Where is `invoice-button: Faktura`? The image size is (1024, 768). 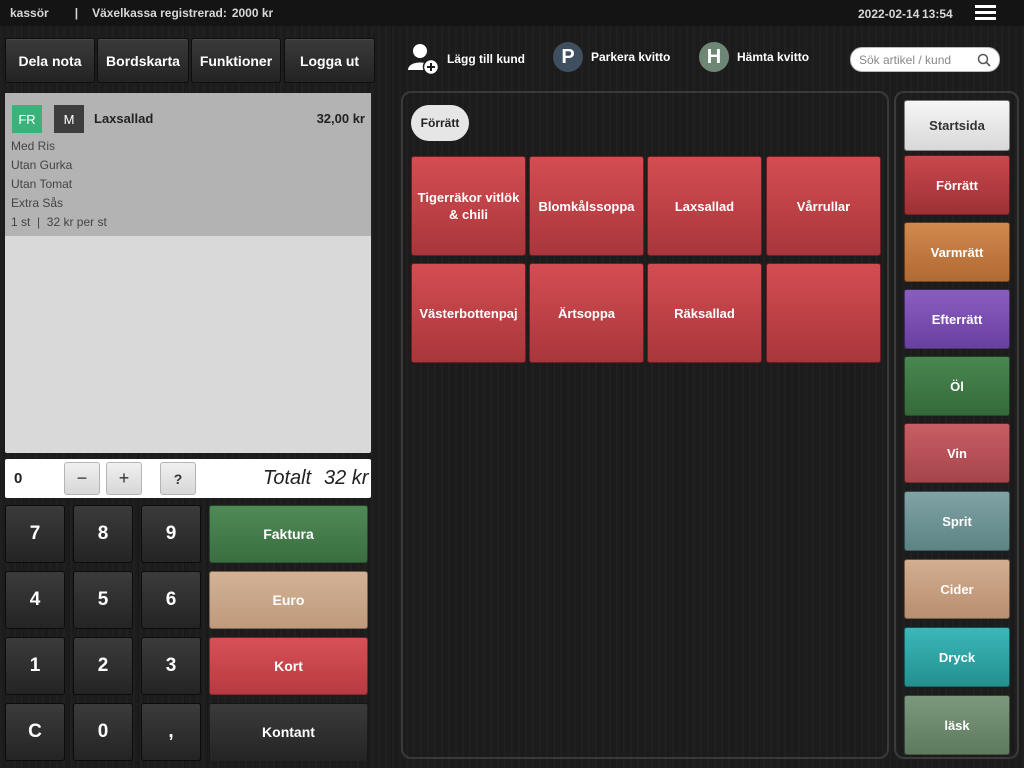 invoice-button: Faktura is located at coordinates (288, 534).